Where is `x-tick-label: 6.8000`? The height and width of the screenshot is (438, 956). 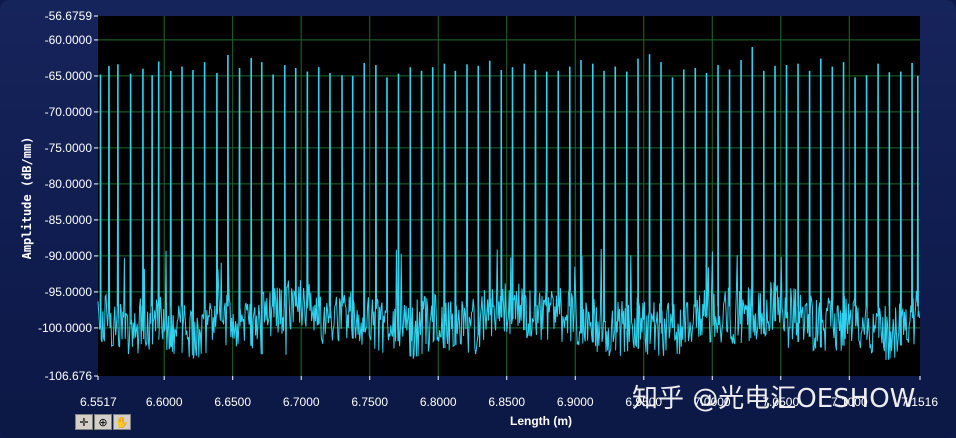 x-tick-label: 6.8000 is located at coordinates (438, 402).